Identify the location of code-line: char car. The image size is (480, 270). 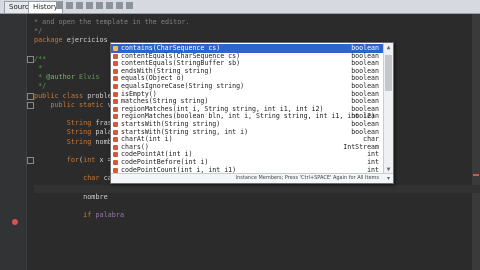
(75, 178).